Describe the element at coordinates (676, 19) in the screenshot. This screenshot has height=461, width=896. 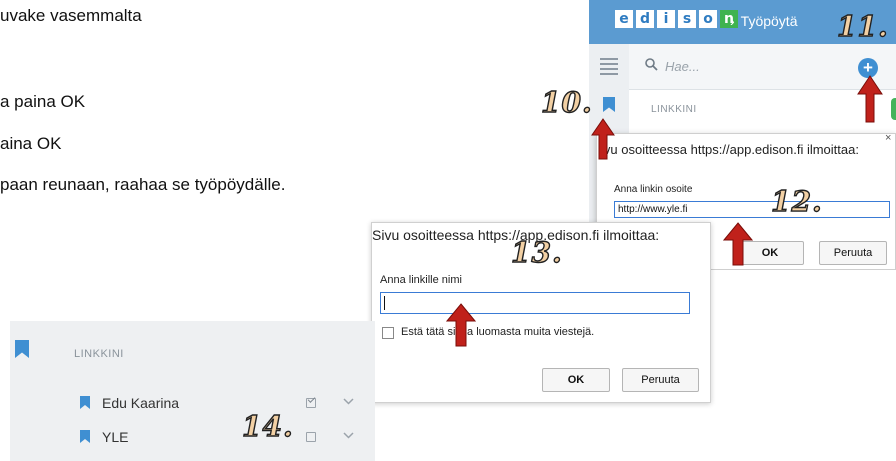
I see `edison-logo: e d i s o n` at that location.